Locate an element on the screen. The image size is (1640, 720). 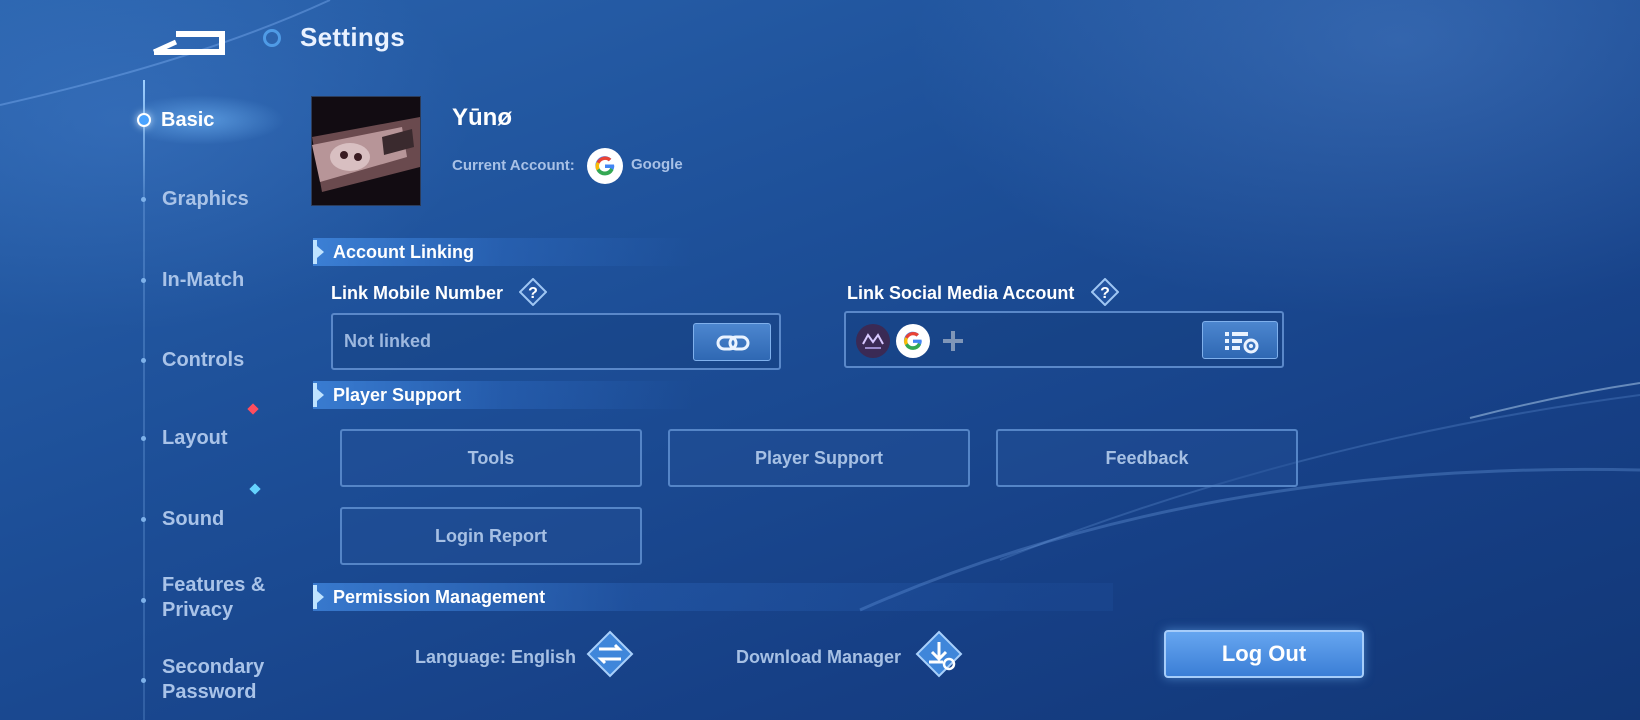
social-account-field is located at coordinates (1064, 339).